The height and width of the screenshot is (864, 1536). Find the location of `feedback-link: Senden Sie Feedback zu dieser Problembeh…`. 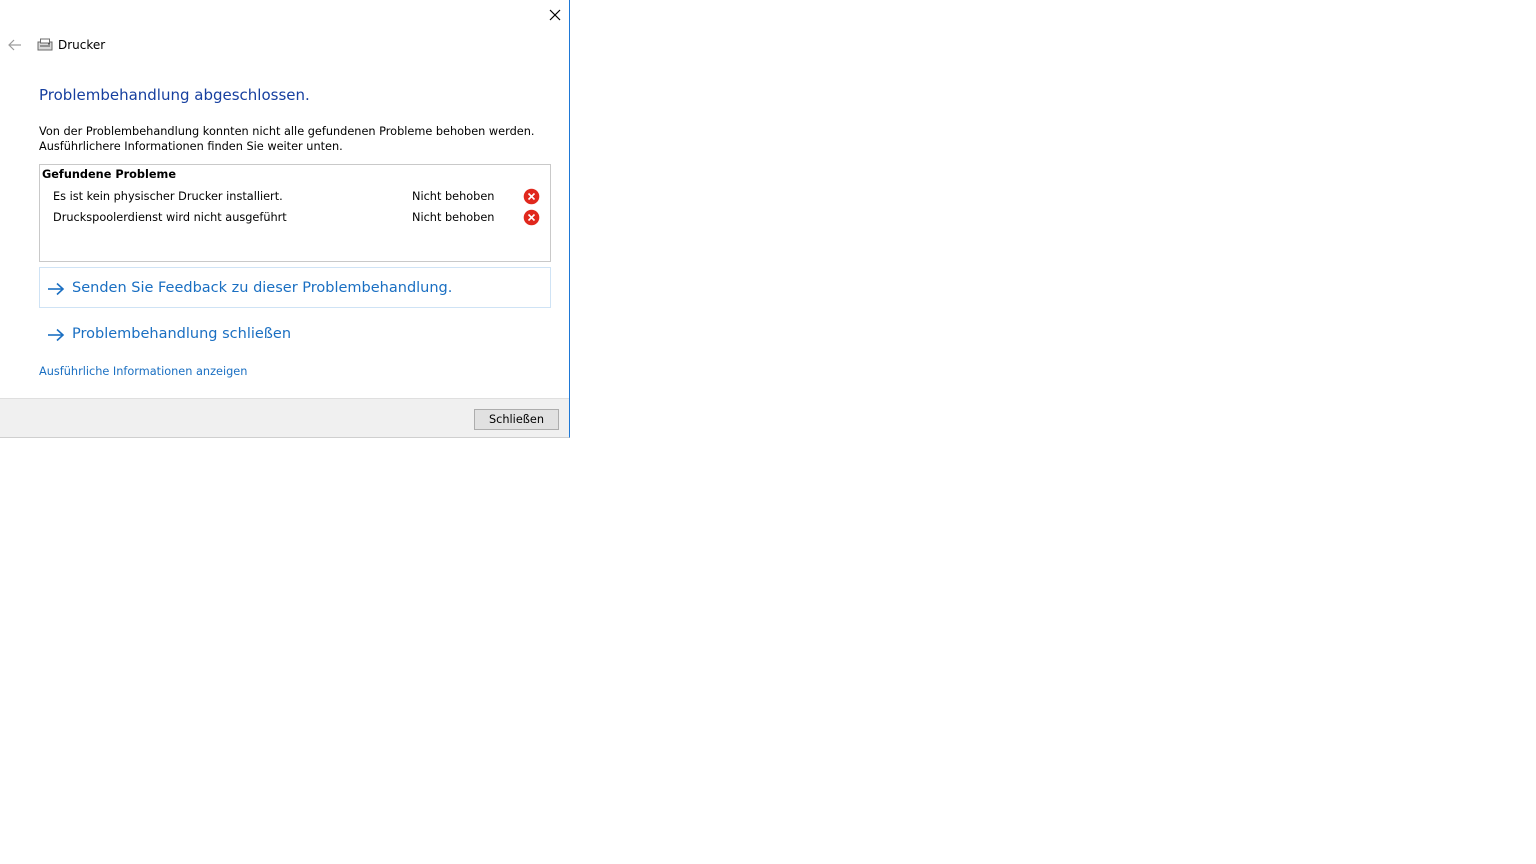

feedback-link: Senden Sie Feedback zu dieser Problembeh… is located at coordinates (295, 287).